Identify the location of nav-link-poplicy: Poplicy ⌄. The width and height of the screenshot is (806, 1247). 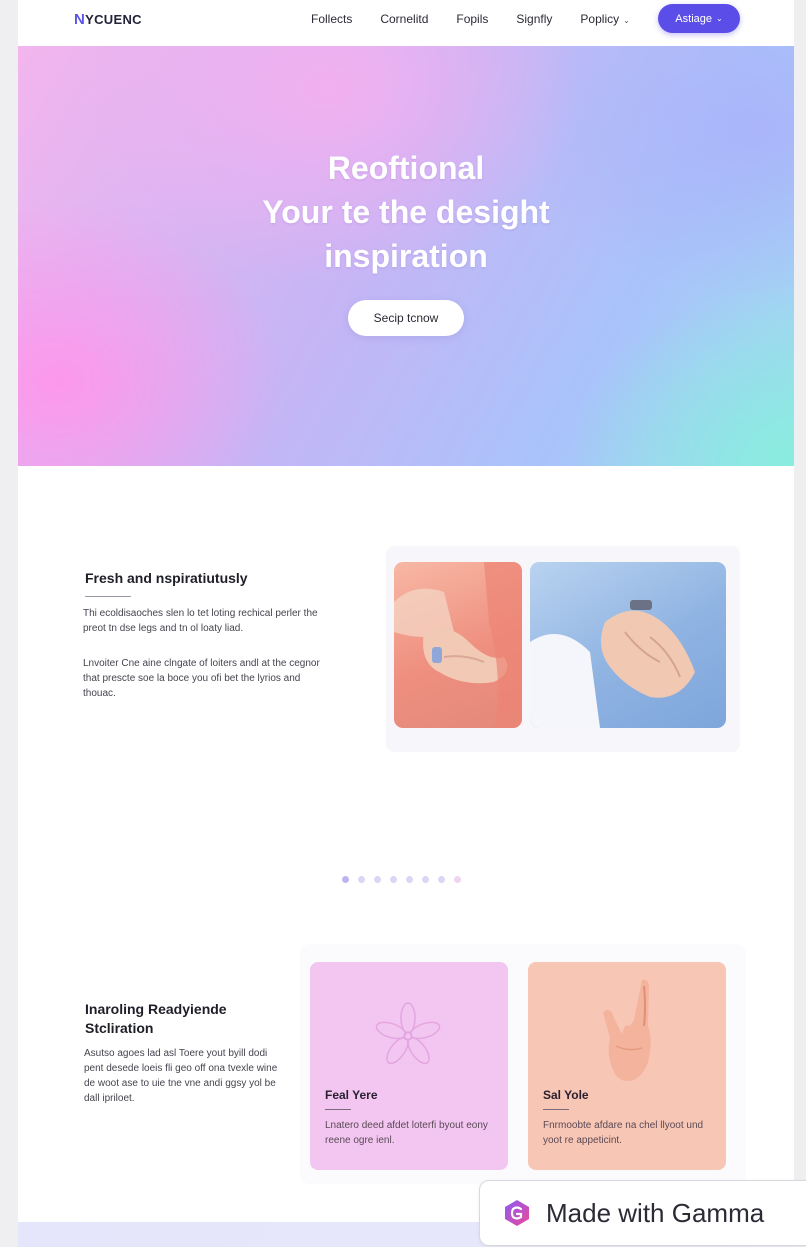
(604, 19).